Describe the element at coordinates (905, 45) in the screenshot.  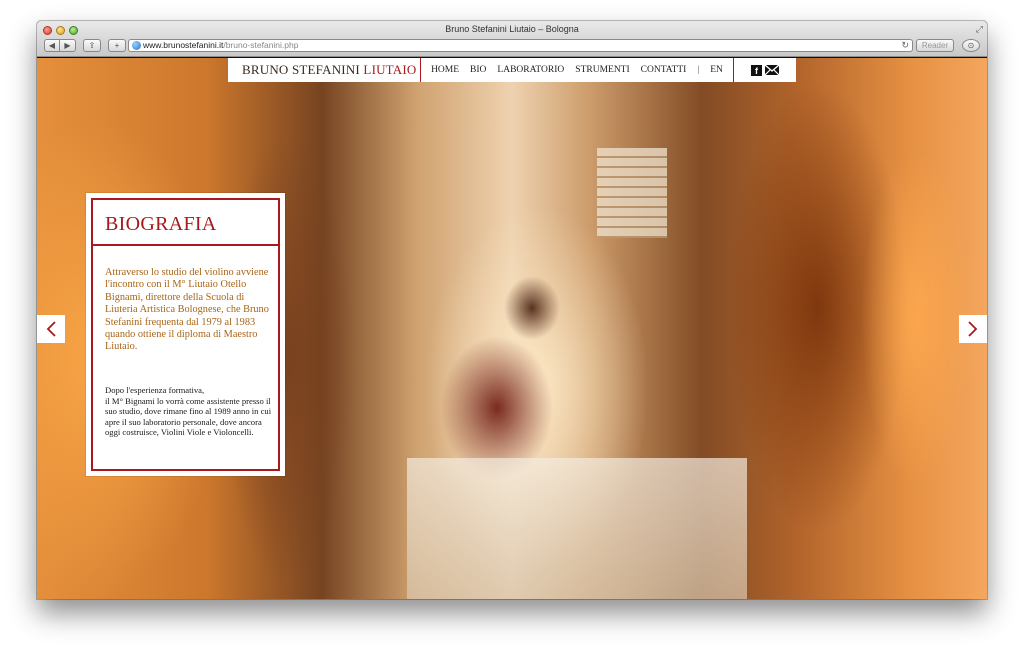
I see `reload-icon: ↻` at that location.